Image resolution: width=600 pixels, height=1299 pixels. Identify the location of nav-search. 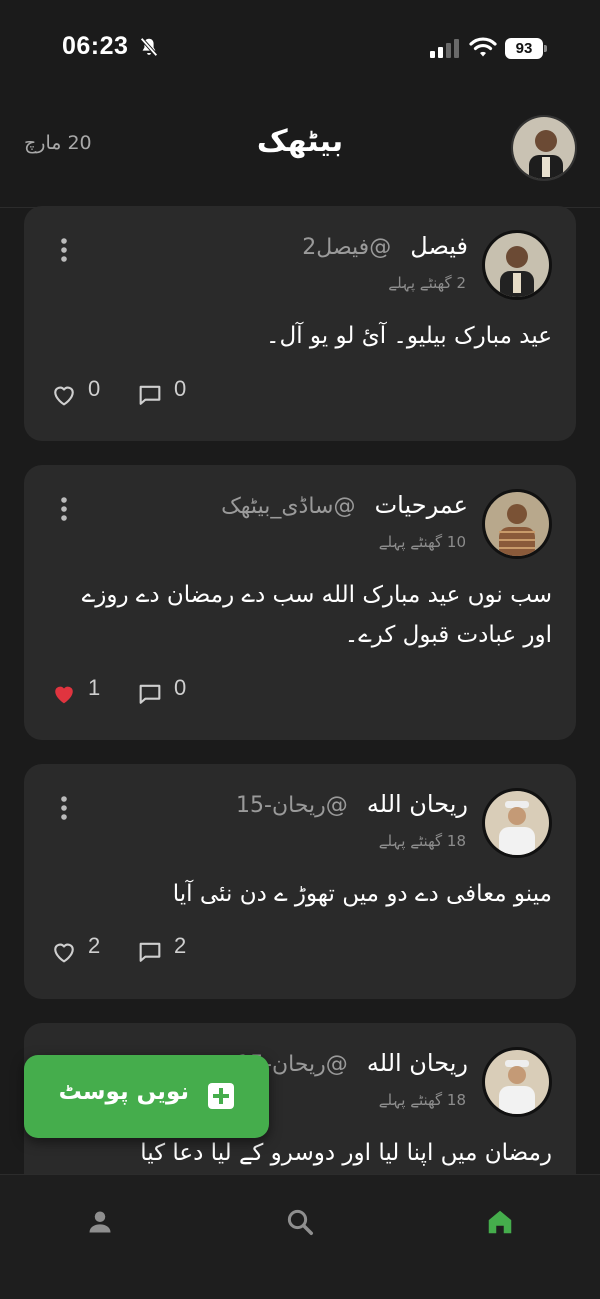
(300, 1222).